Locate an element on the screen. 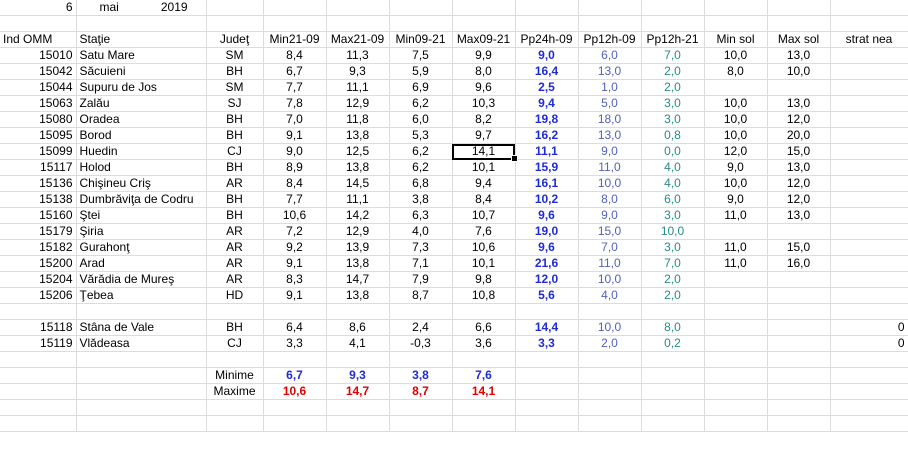  table-cell: 3,6 is located at coordinates (484, 343).